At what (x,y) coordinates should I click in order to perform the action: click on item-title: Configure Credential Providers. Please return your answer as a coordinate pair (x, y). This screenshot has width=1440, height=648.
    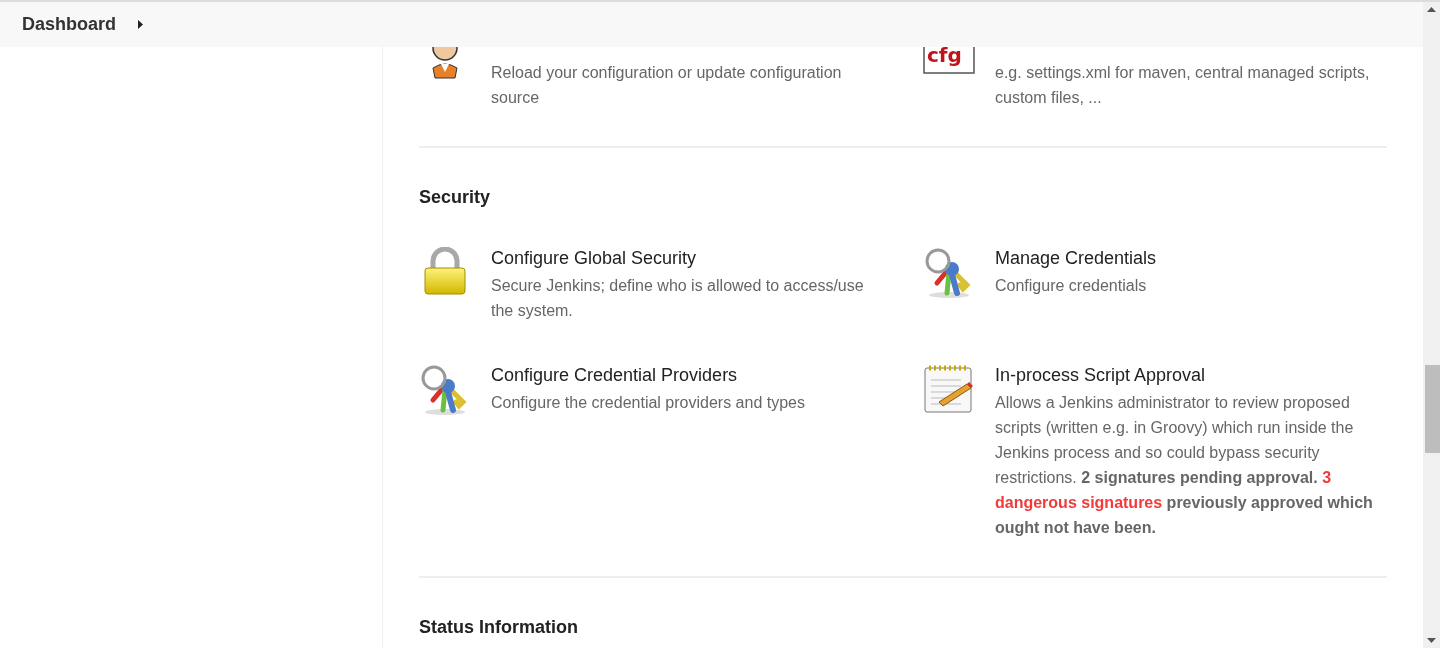
    Looking at the image, I should click on (682, 375).